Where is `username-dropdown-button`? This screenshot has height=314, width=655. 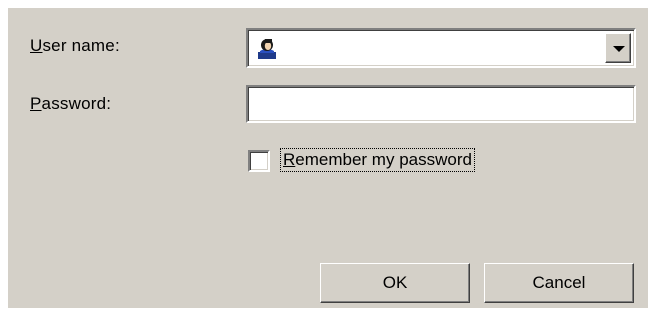 username-dropdown-button is located at coordinates (618, 48).